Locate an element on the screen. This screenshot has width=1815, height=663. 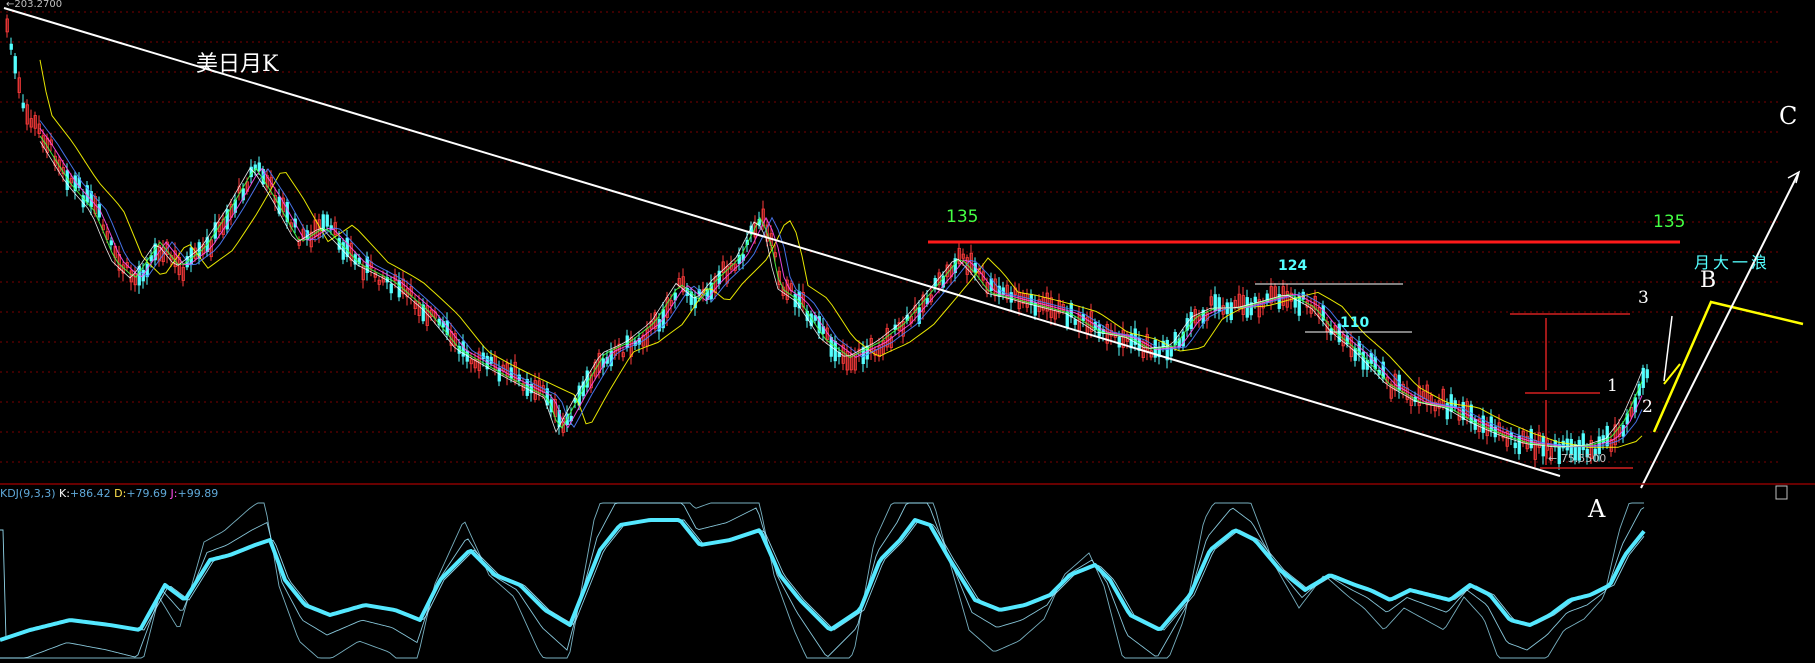
low-marker-value: 75.5500 is located at coordinates (1584, 458).